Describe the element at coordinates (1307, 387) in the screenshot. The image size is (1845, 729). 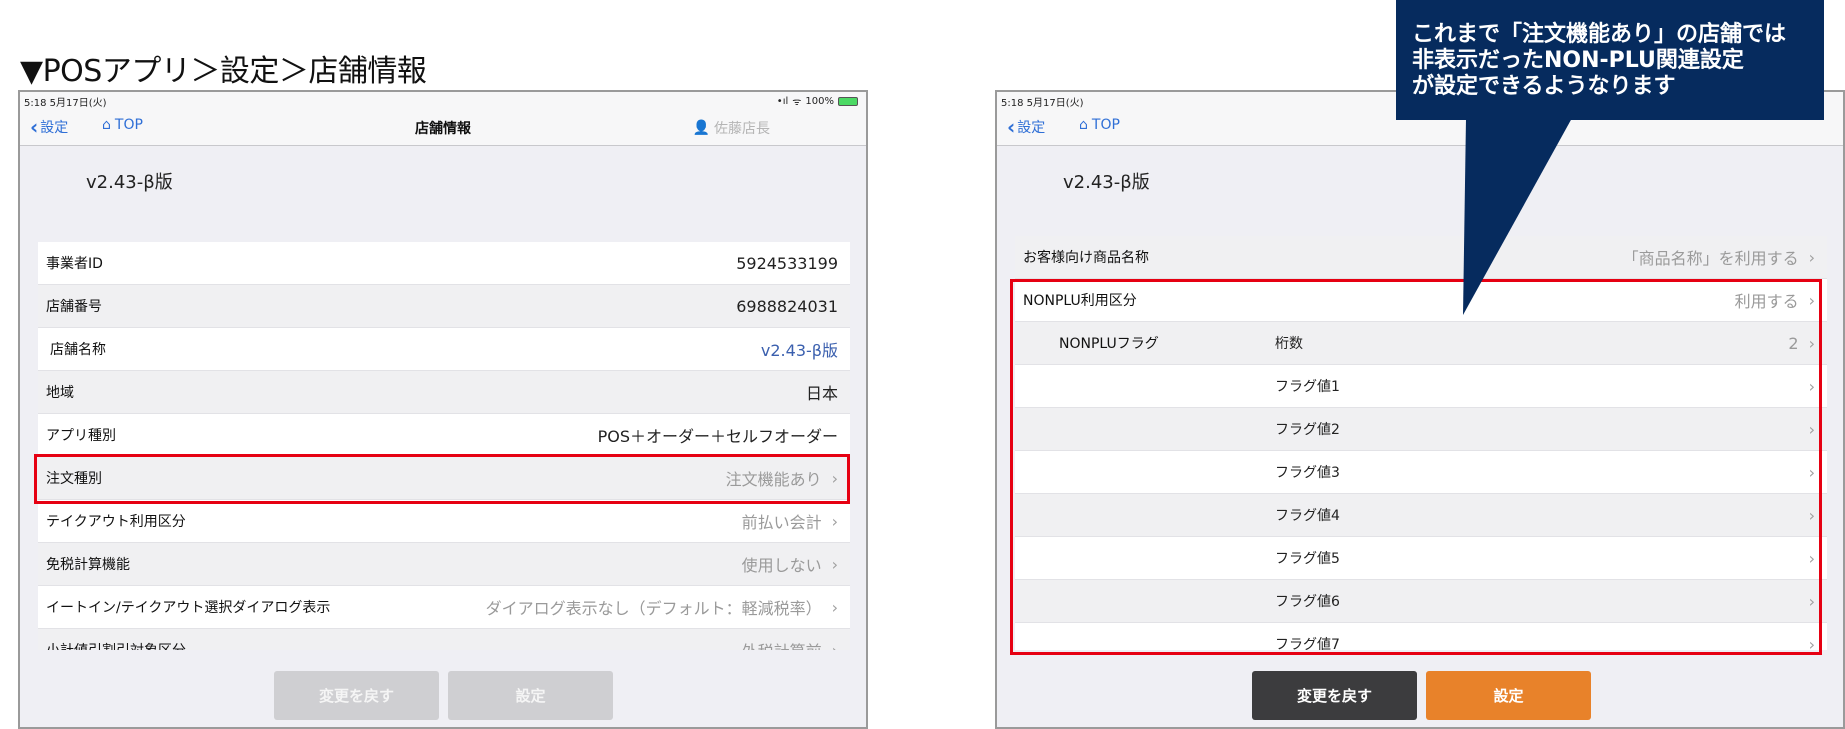
I see `row-label: フラグ値1` at that location.